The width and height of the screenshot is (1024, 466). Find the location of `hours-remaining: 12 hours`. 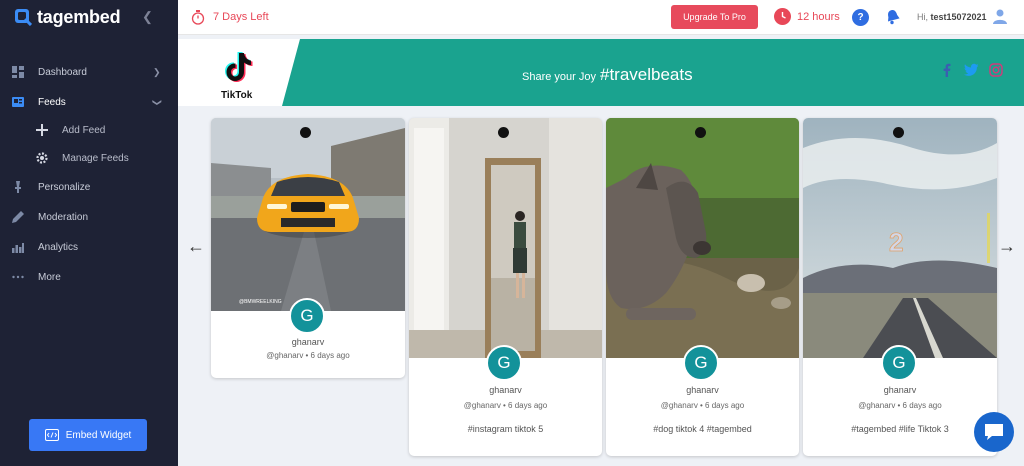

hours-remaining: 12 hours is located at coordinates (807, 16).